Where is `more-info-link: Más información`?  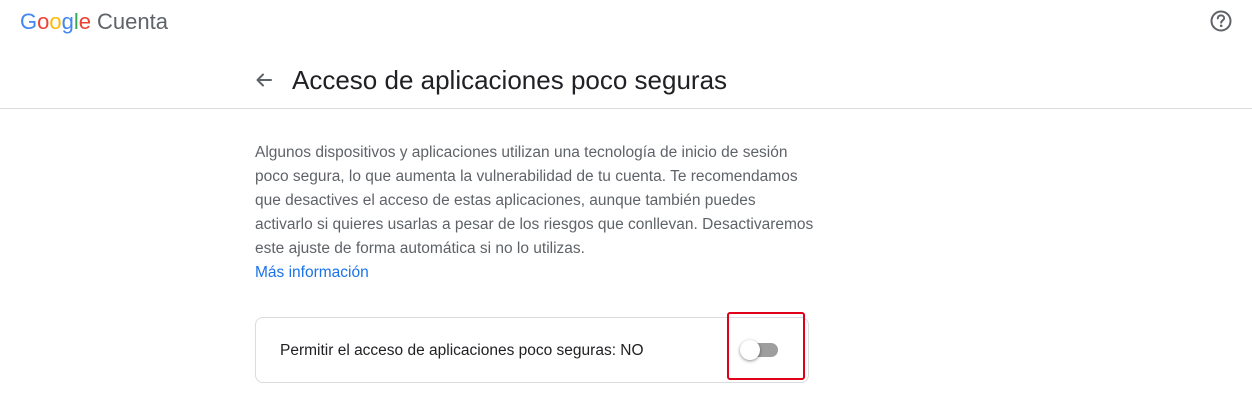 more-info-link: Más información is located at coordinates (312, 273).